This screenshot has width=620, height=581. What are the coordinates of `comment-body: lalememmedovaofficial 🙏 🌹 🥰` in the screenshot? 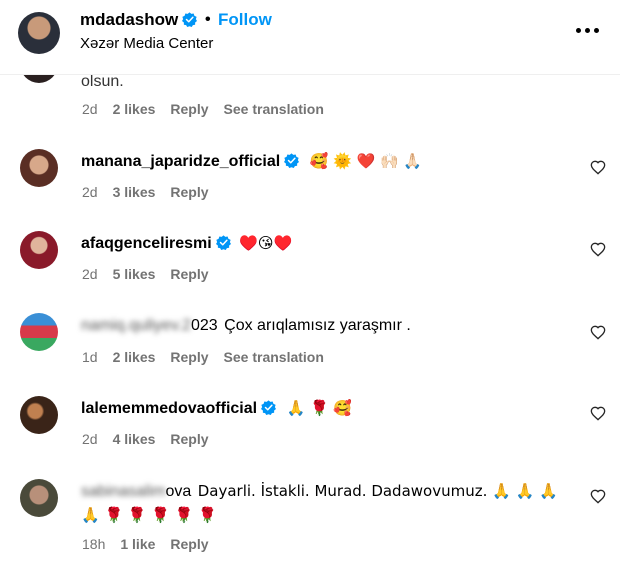 It's located at (216, 408).